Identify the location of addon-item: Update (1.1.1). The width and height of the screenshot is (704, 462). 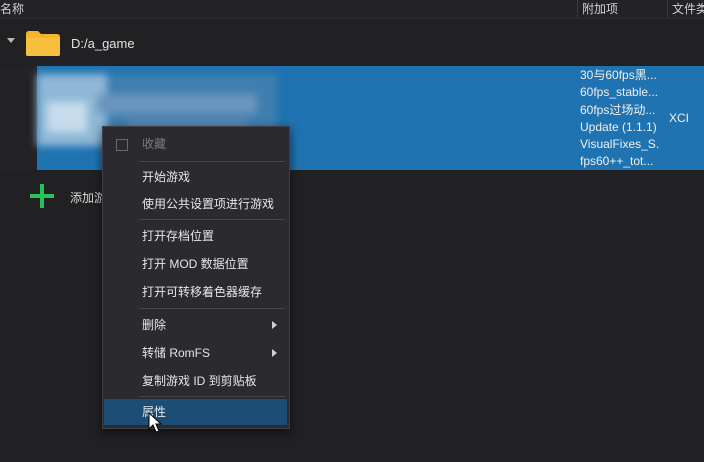
(618, 126).